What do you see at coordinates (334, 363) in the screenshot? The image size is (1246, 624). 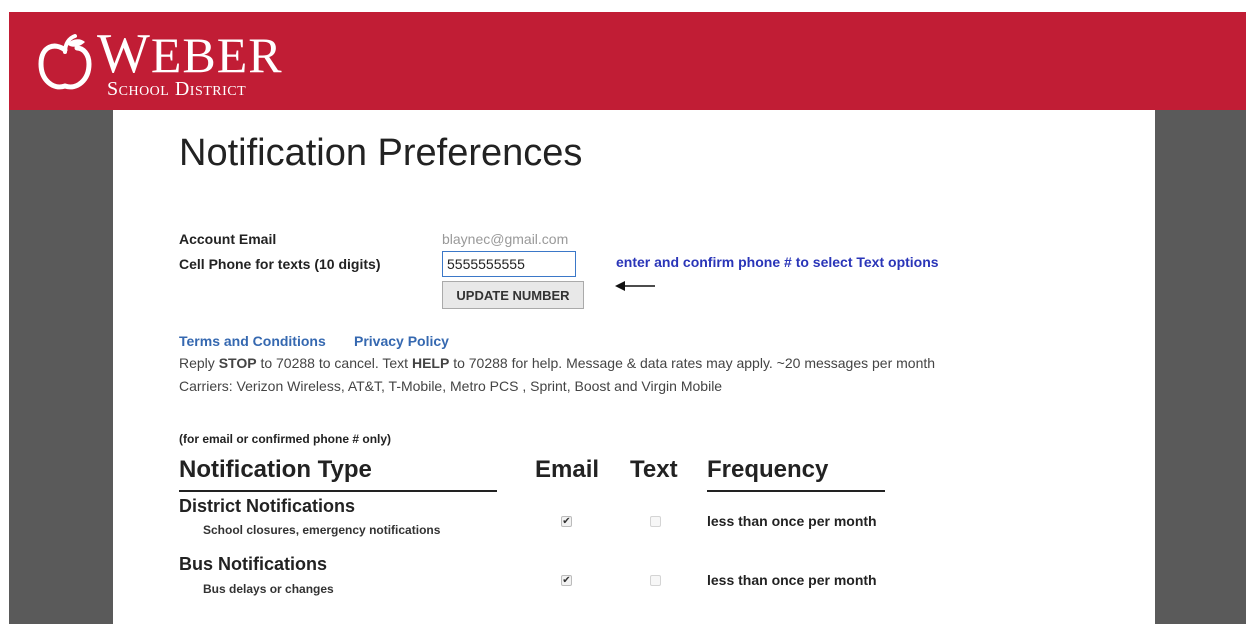 I see `sms-info-mid: to 70288 to cancel. Text` at bounding box center [334, 363].